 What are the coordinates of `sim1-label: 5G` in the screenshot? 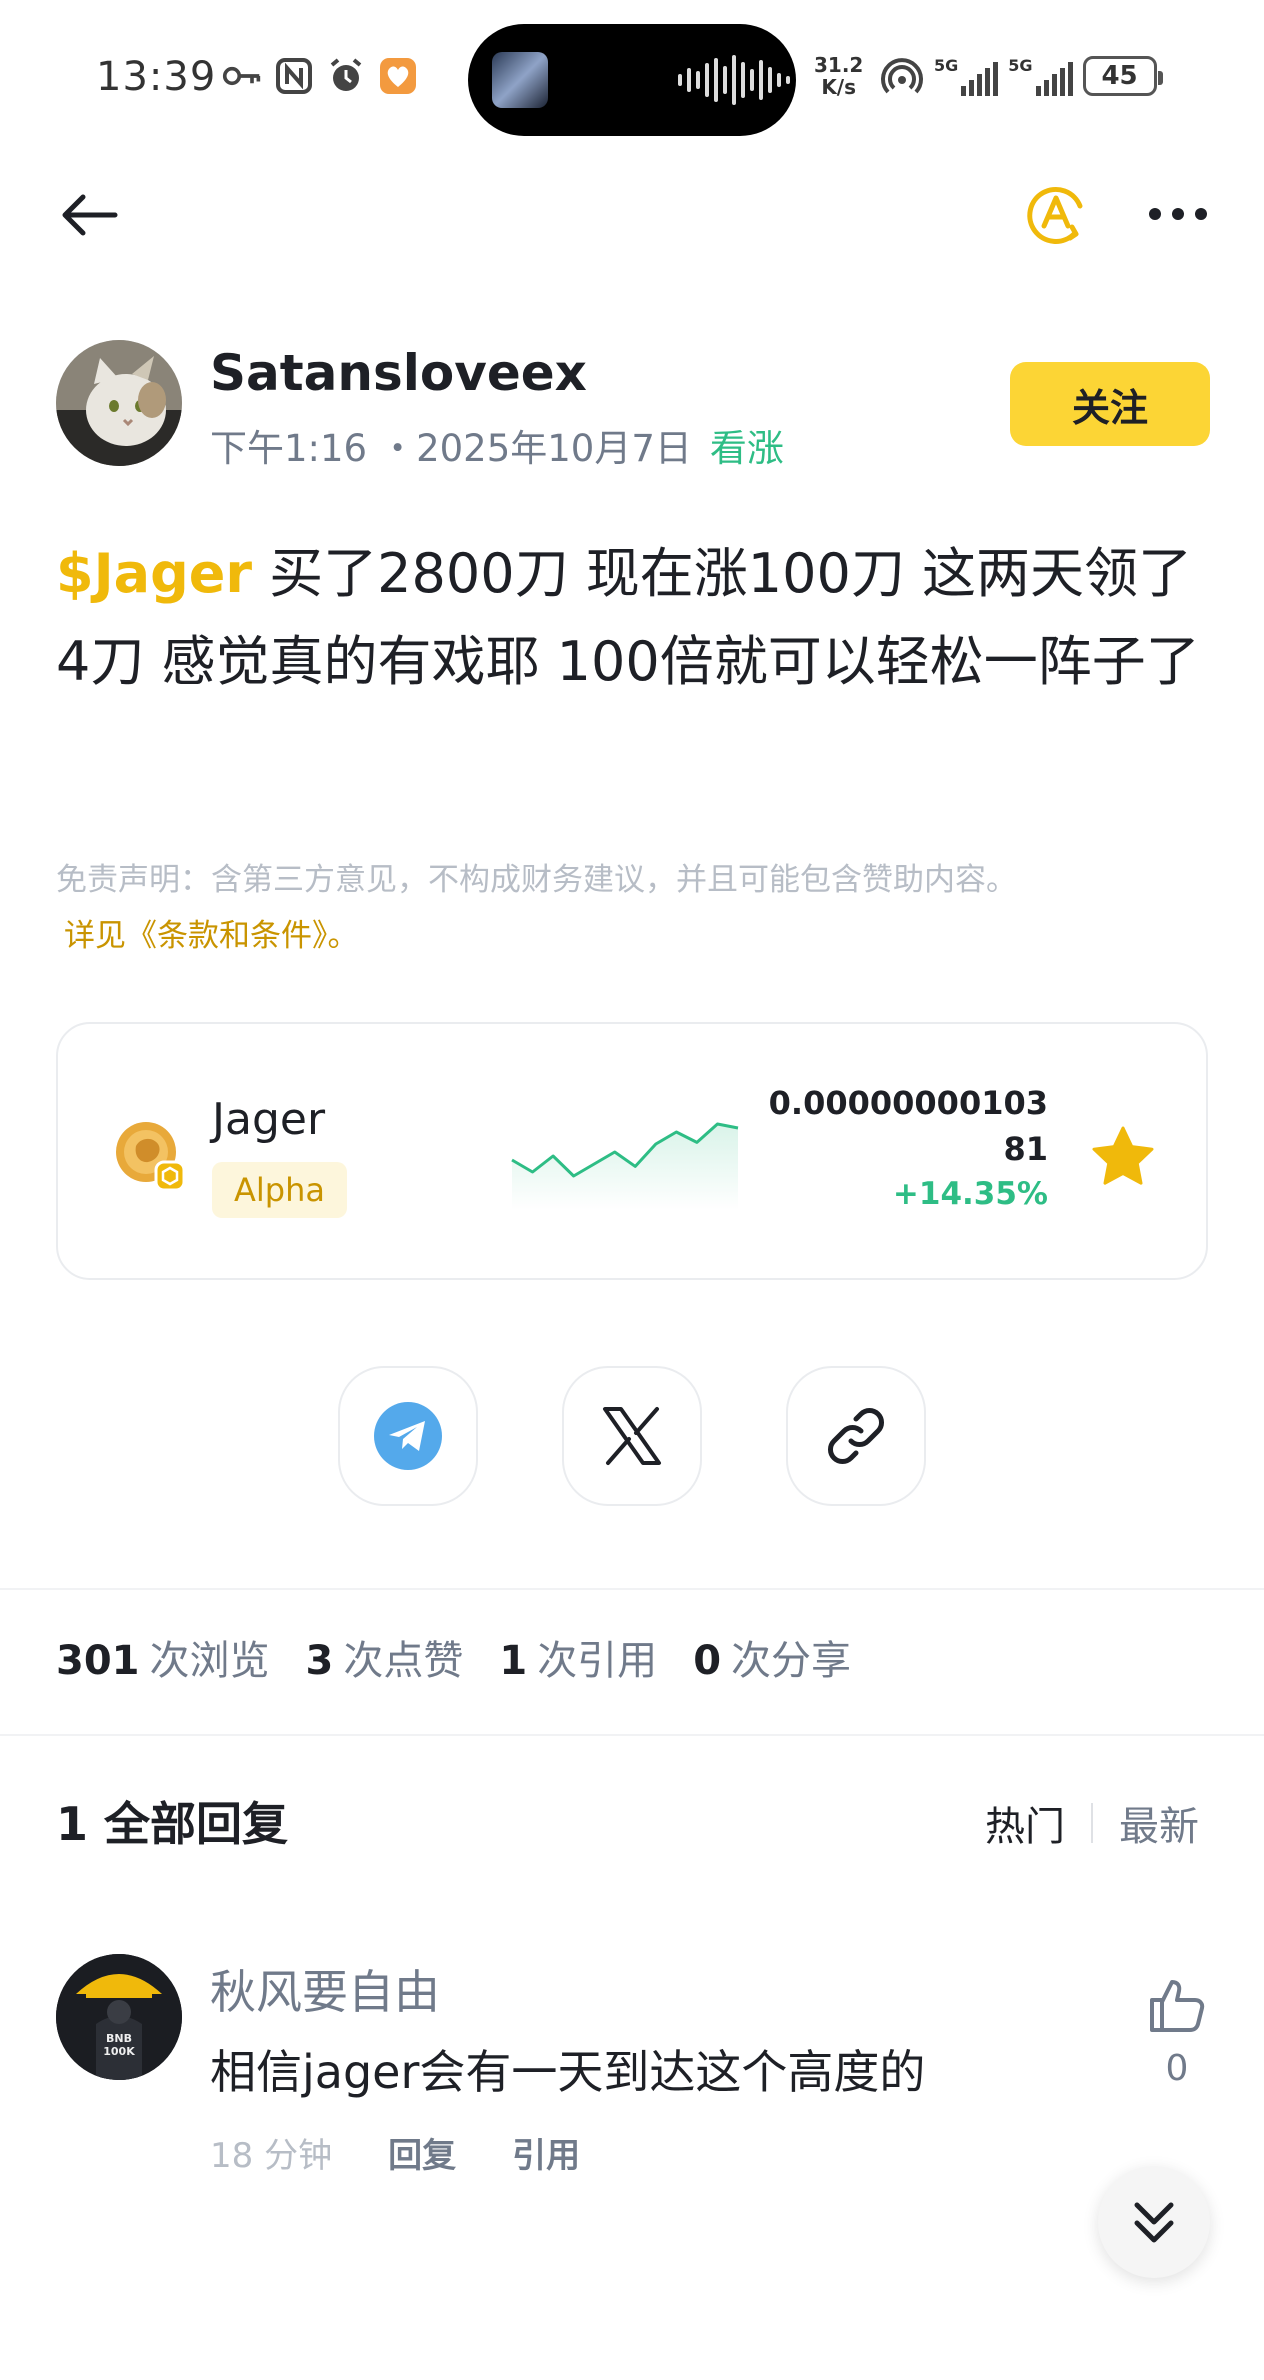 It's located at (946, 65).